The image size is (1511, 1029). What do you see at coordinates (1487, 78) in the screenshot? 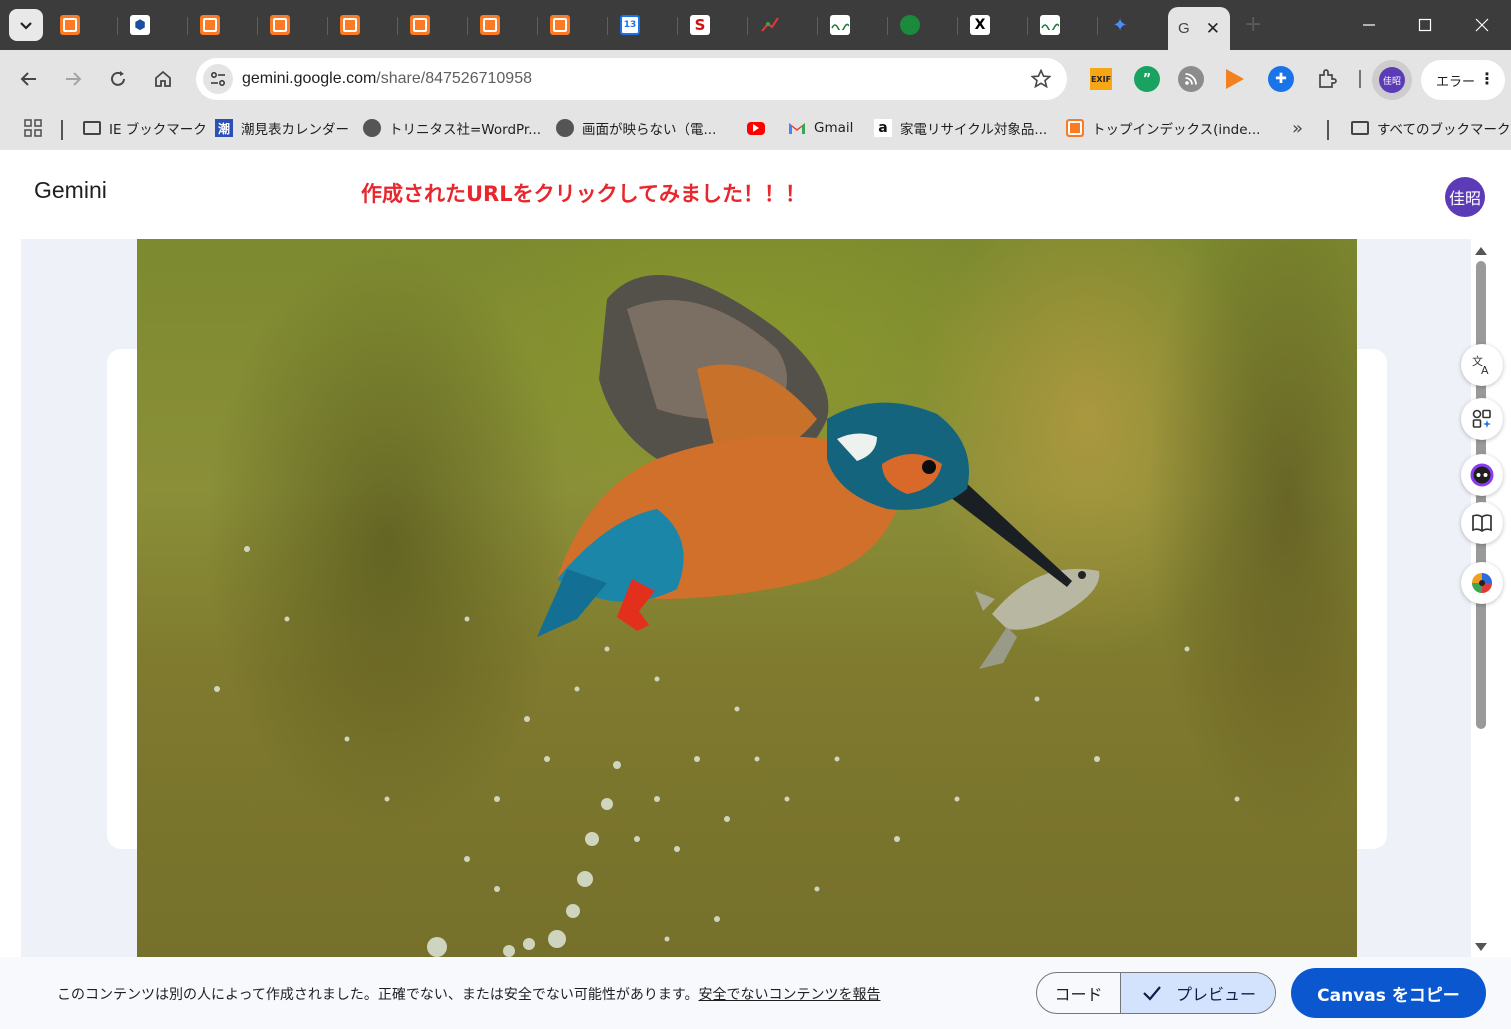
I see `more-vert-icon: ⋮` at bounding box center [1487, 78].